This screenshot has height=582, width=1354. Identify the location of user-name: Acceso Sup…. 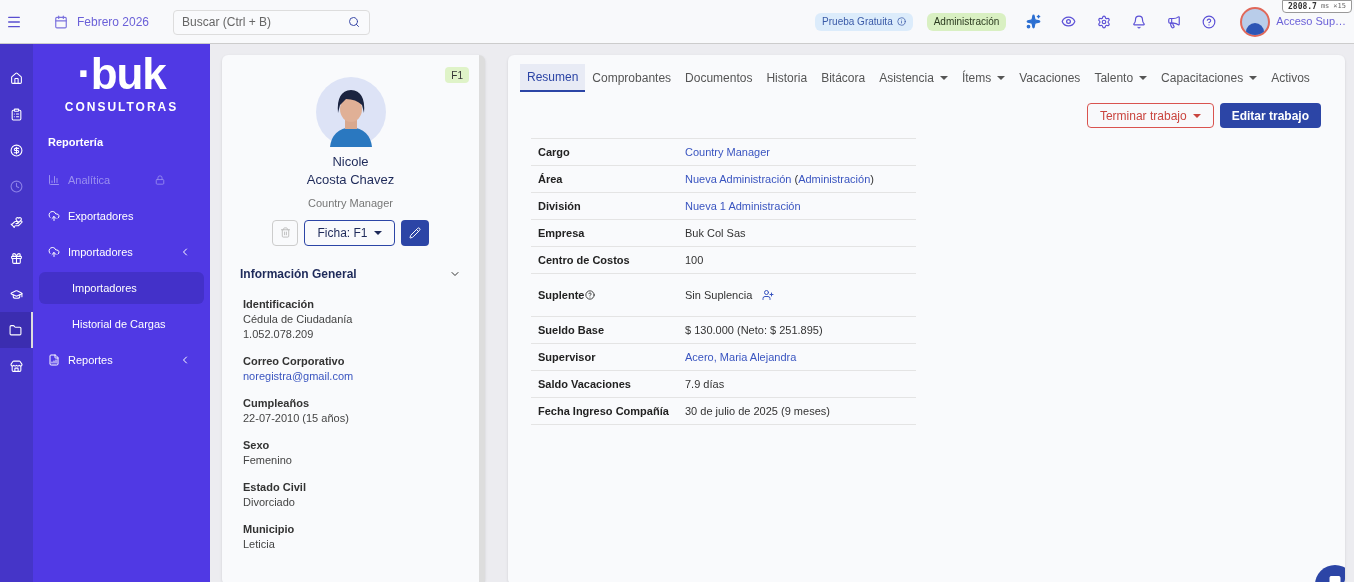
(1311, 21).